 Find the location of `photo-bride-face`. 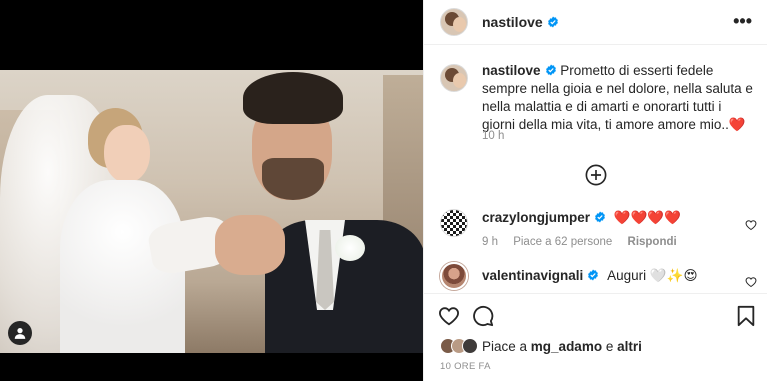

photo-bride-face is located at coordinates (127, 154).